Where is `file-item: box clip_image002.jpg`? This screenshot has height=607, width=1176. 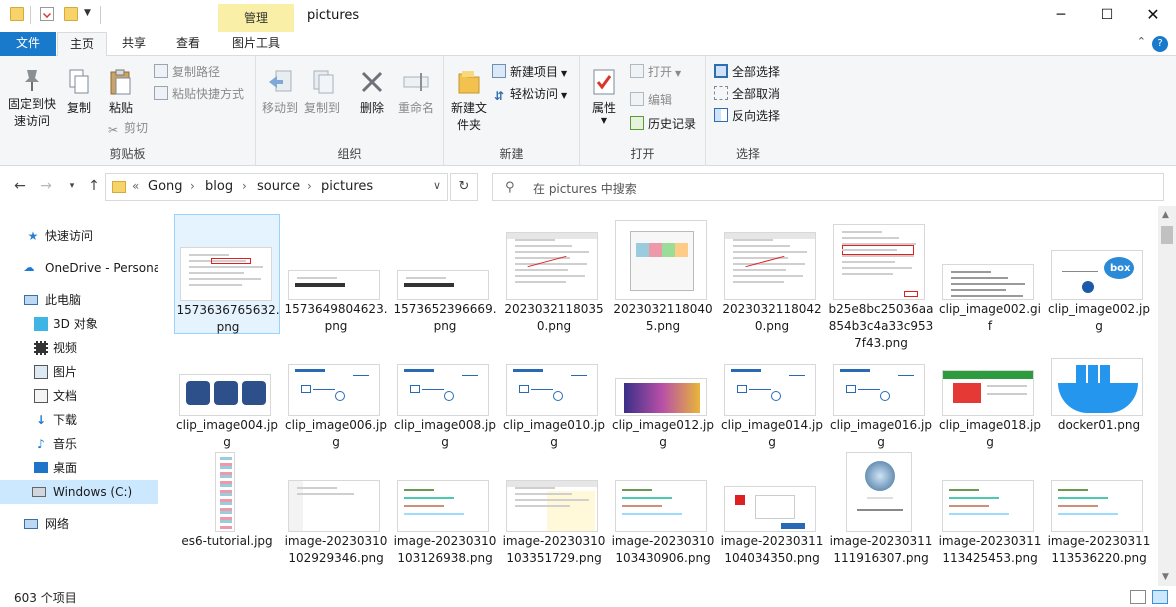 file-item: box clip_image002.jpg is located at coordinates (1099, 274).